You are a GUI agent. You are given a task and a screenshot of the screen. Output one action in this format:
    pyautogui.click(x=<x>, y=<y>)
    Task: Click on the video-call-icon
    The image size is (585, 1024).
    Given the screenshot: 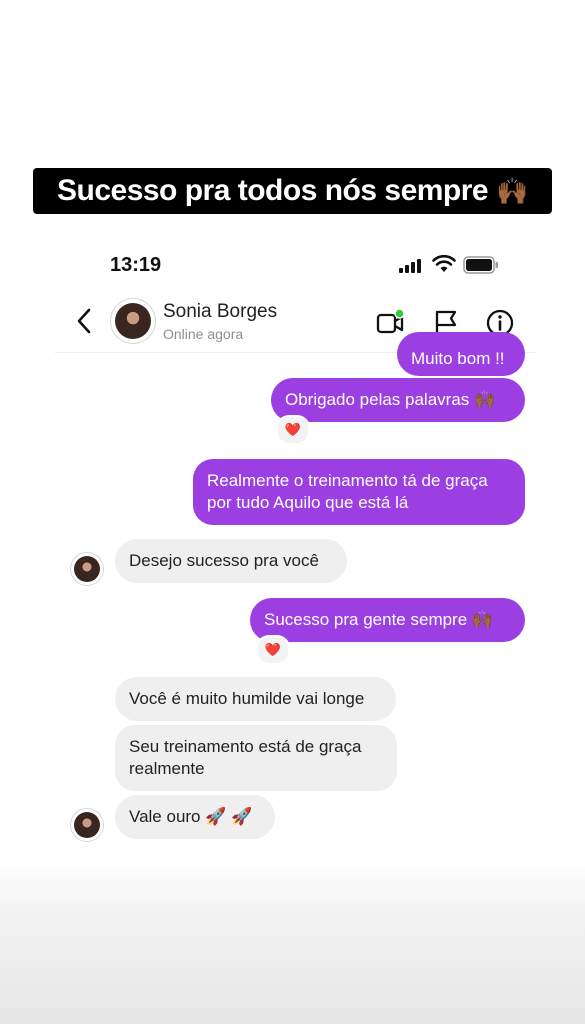 What is the action you would take?
    pyautogui.click(x=390, y=323)
    